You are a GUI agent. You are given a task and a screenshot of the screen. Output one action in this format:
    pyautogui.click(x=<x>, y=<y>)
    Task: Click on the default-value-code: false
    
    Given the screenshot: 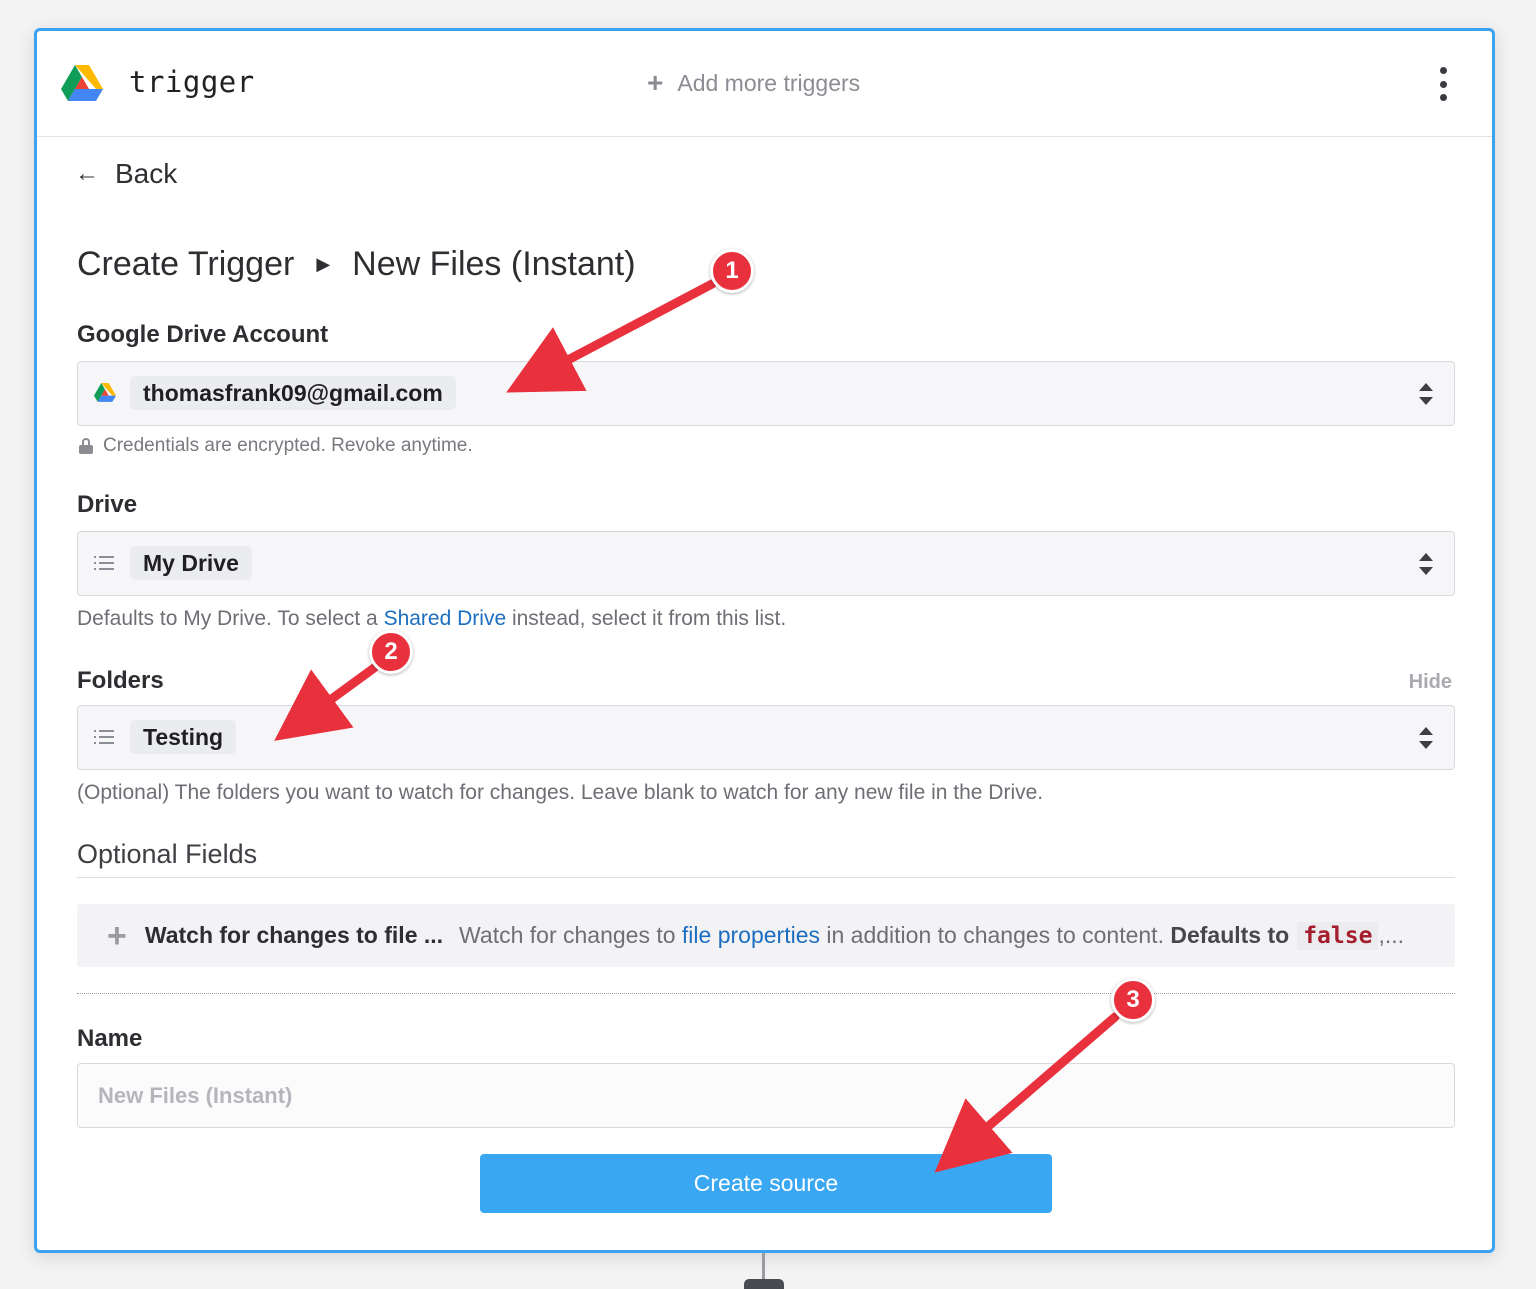 What is the action you would take?
    pyautogui.click(x=1338, y=936)
    